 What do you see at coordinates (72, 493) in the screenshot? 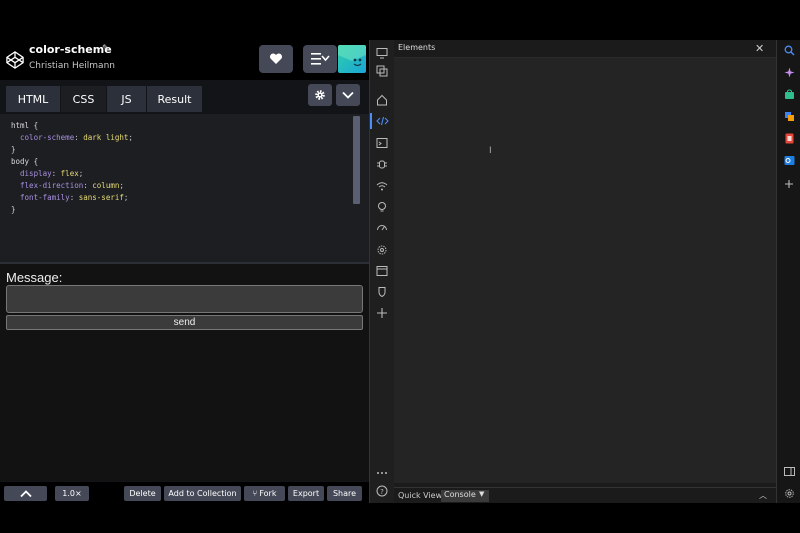
I see `zoom-button: 1.0×` at bounding box center [72, 493].